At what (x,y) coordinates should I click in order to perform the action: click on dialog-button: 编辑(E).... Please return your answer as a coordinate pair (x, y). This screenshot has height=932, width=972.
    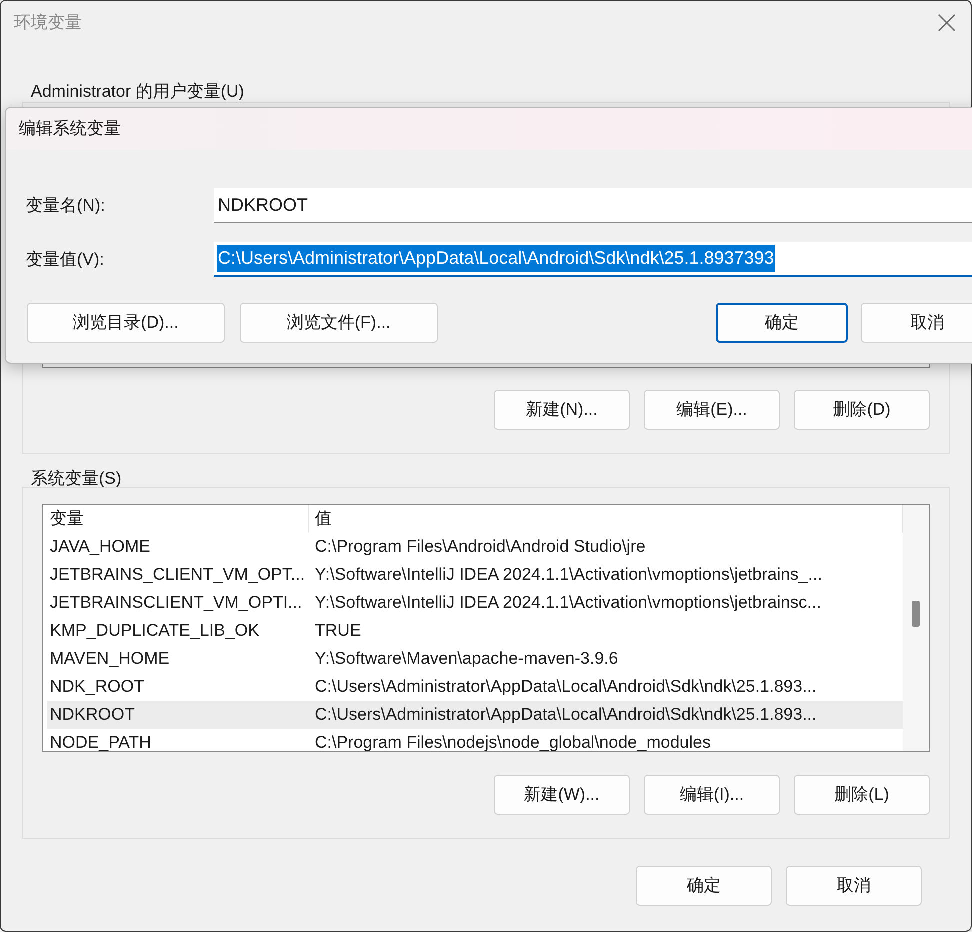
    Looking at the image, I should click on (712, 410).